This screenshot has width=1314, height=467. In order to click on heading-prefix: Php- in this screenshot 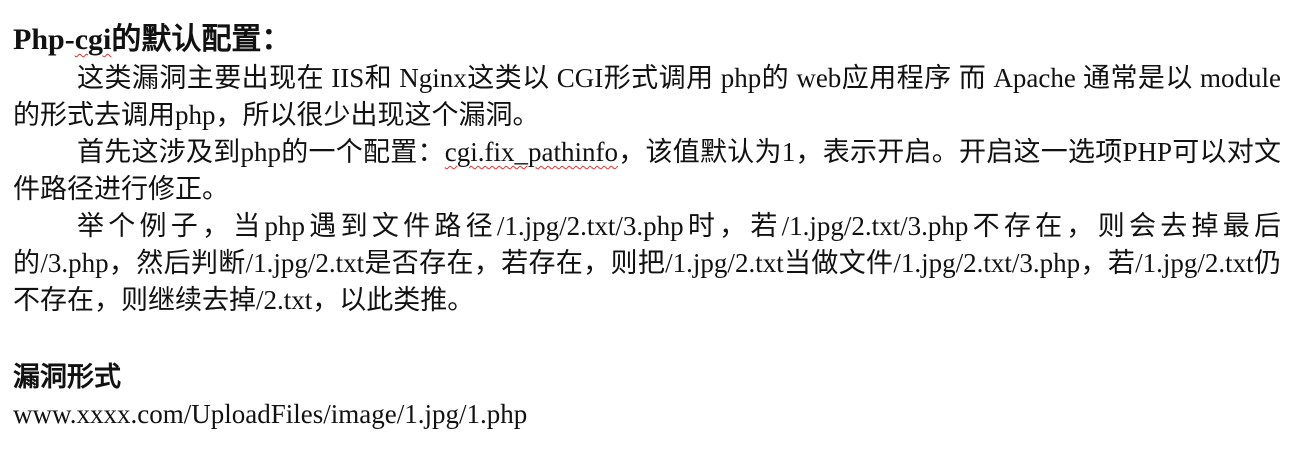, I will do `click(44, 39)`.